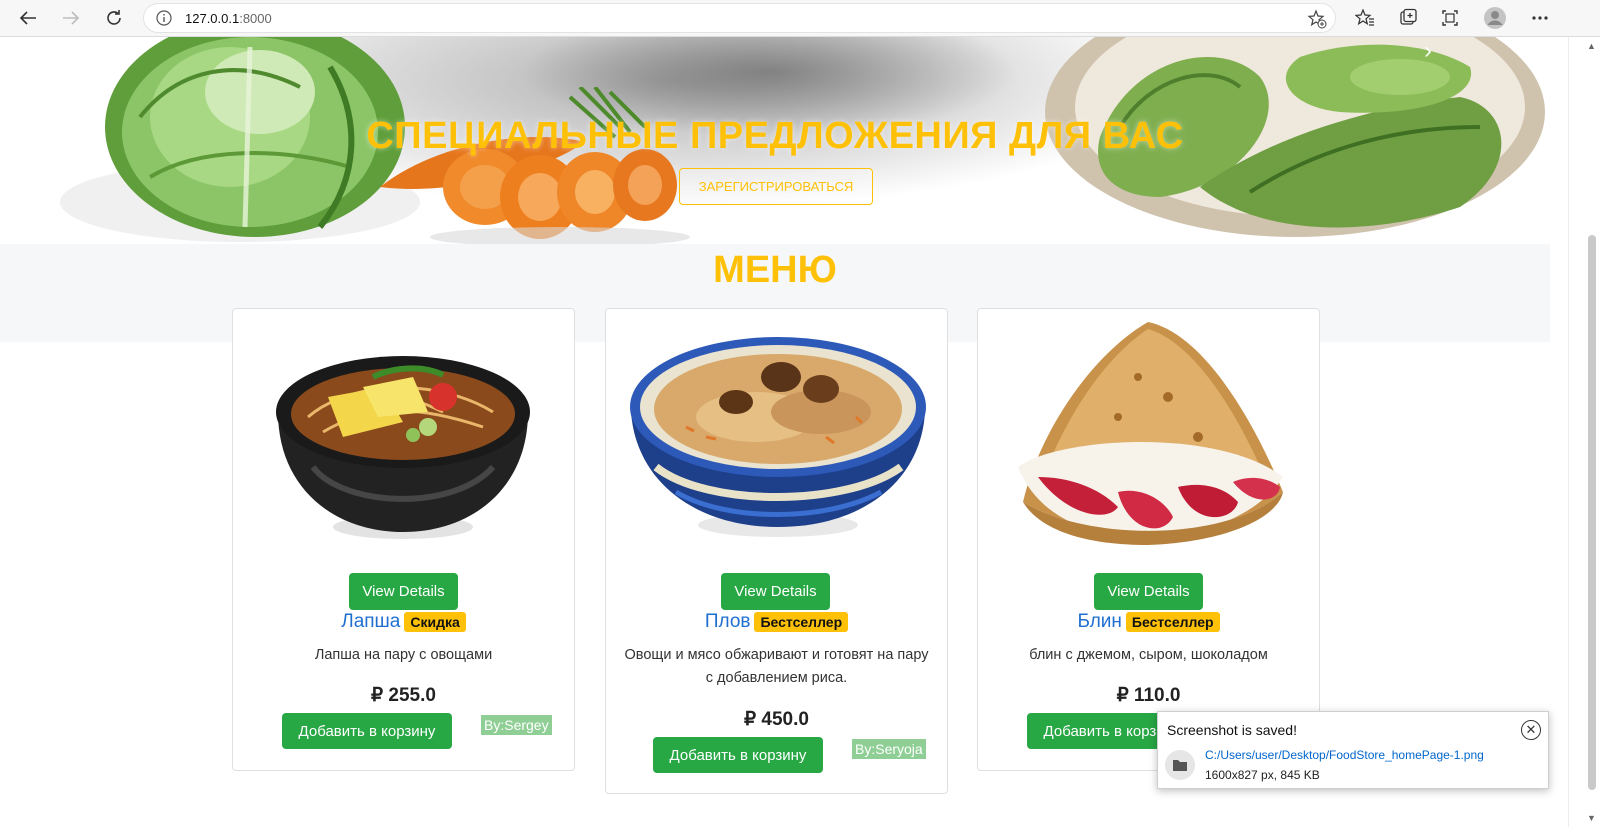 The width and height of the screenshot is (1600, 827). I want to click on product-price: ₽ 450.0, so click(776, 719).